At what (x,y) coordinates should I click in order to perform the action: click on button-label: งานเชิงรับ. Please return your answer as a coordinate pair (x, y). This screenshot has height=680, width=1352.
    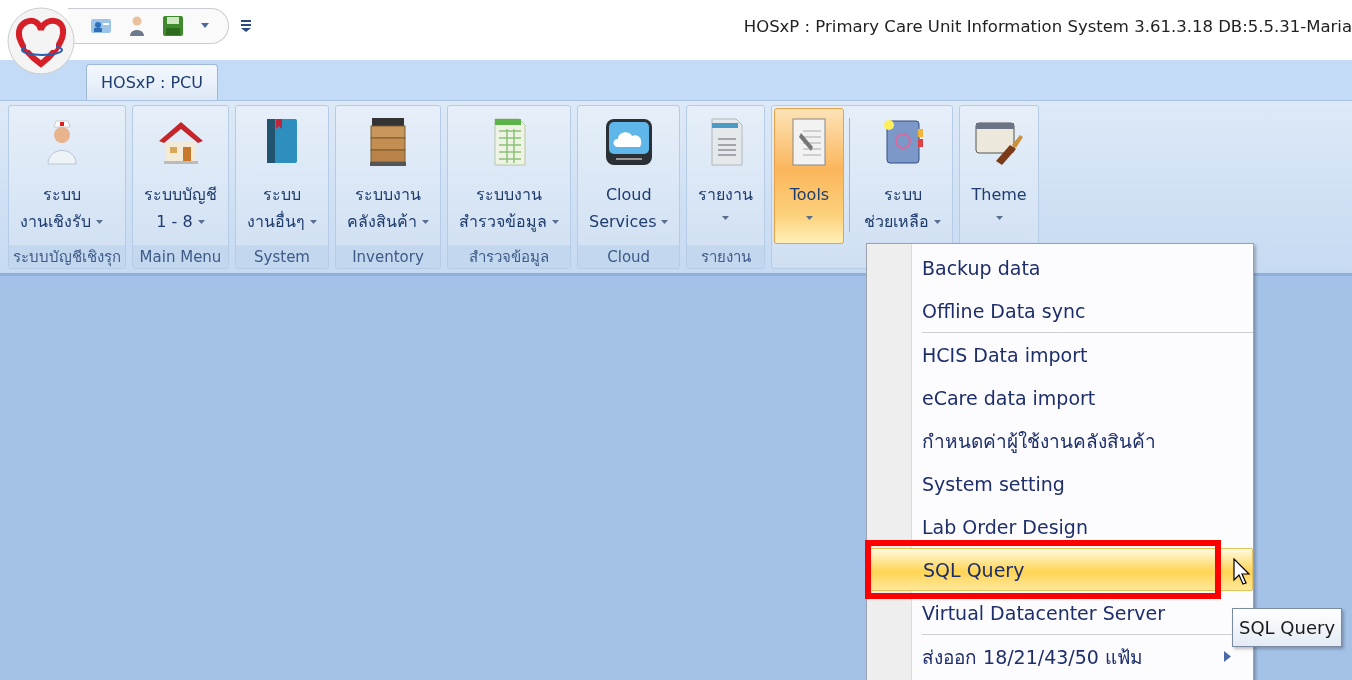
    Looking at the image, I should click on (55, 221).